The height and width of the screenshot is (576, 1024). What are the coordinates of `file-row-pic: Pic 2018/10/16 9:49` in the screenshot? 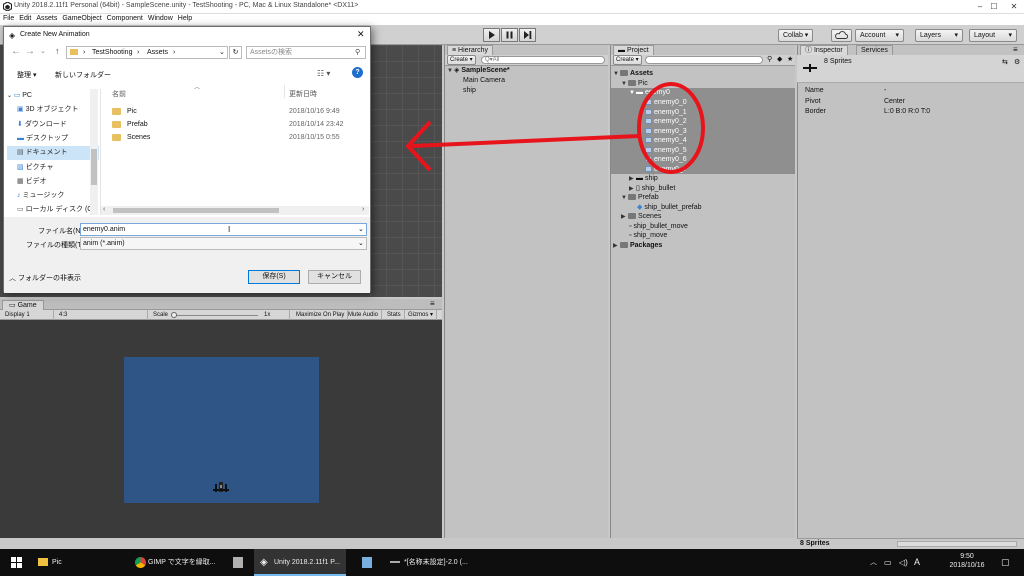 It's located at (237, 111).